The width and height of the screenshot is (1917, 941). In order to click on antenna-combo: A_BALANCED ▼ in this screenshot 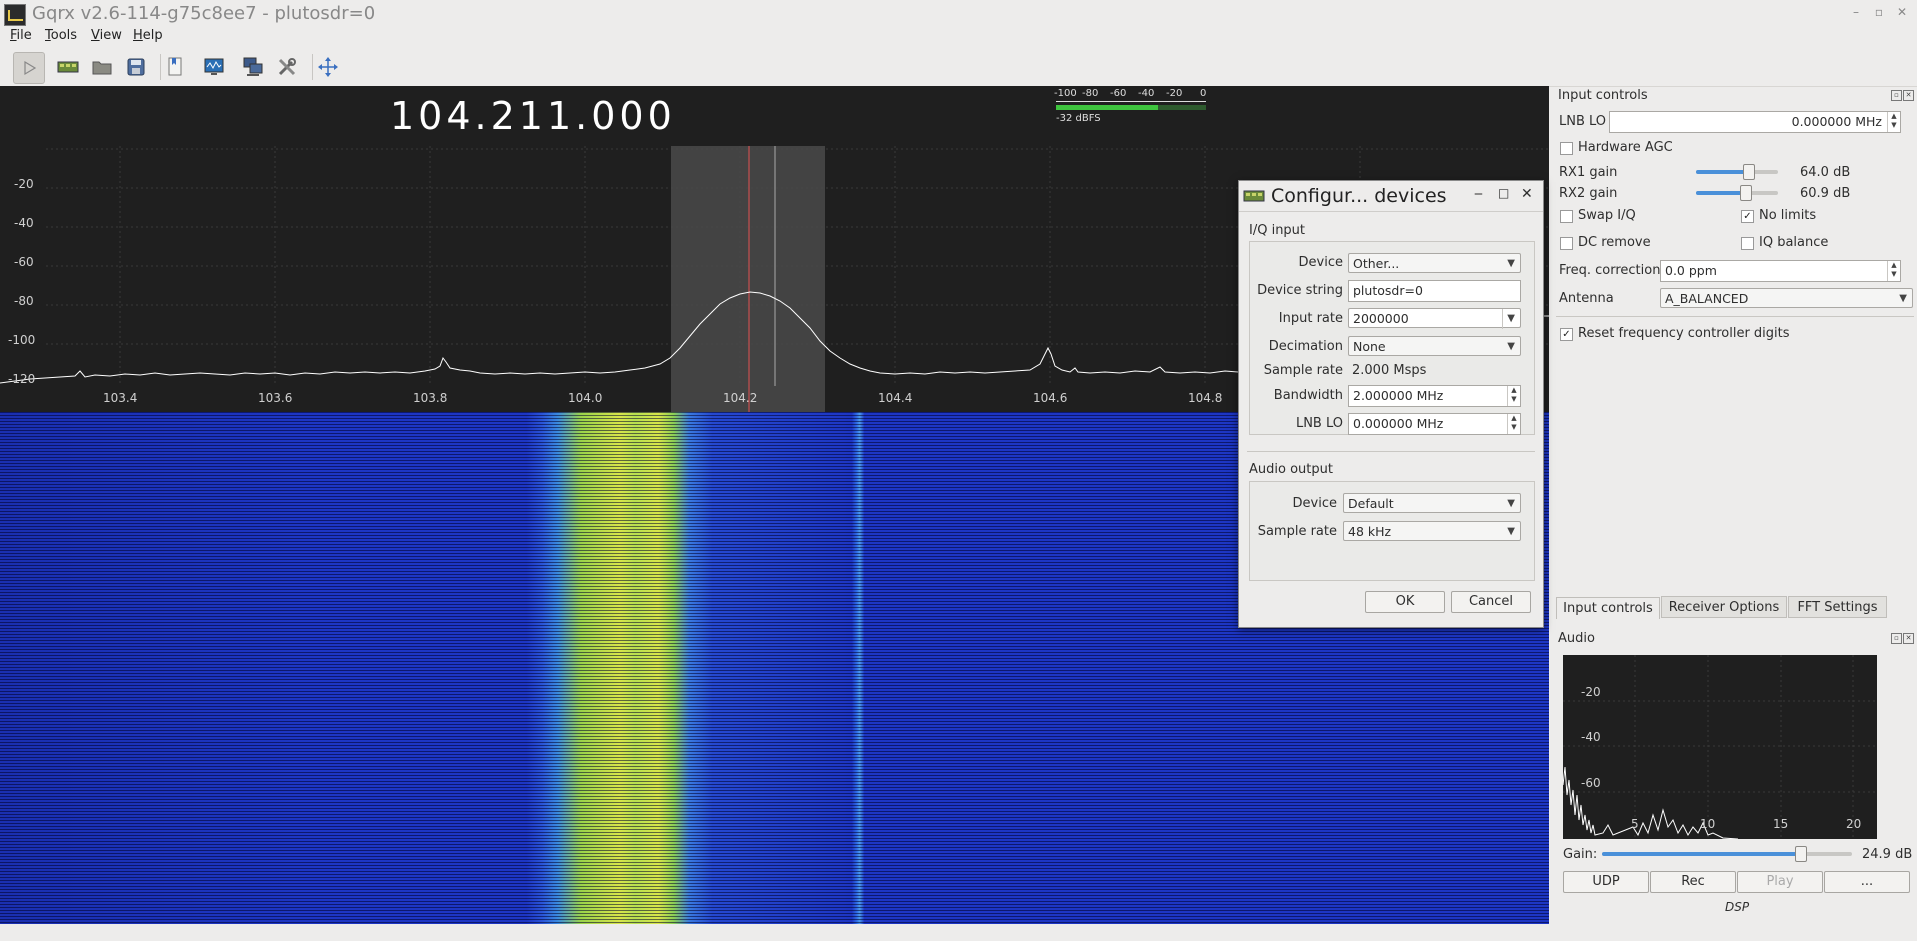, I will do `click(1786, 298)`.